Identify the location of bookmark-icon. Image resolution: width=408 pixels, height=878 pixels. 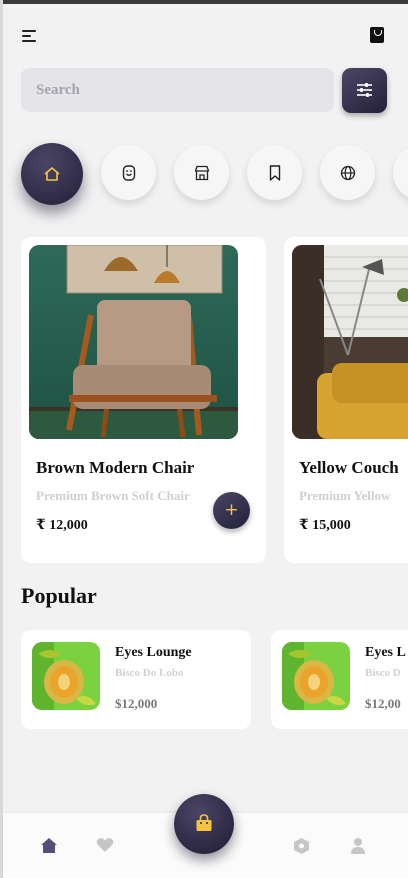
(274, 172).